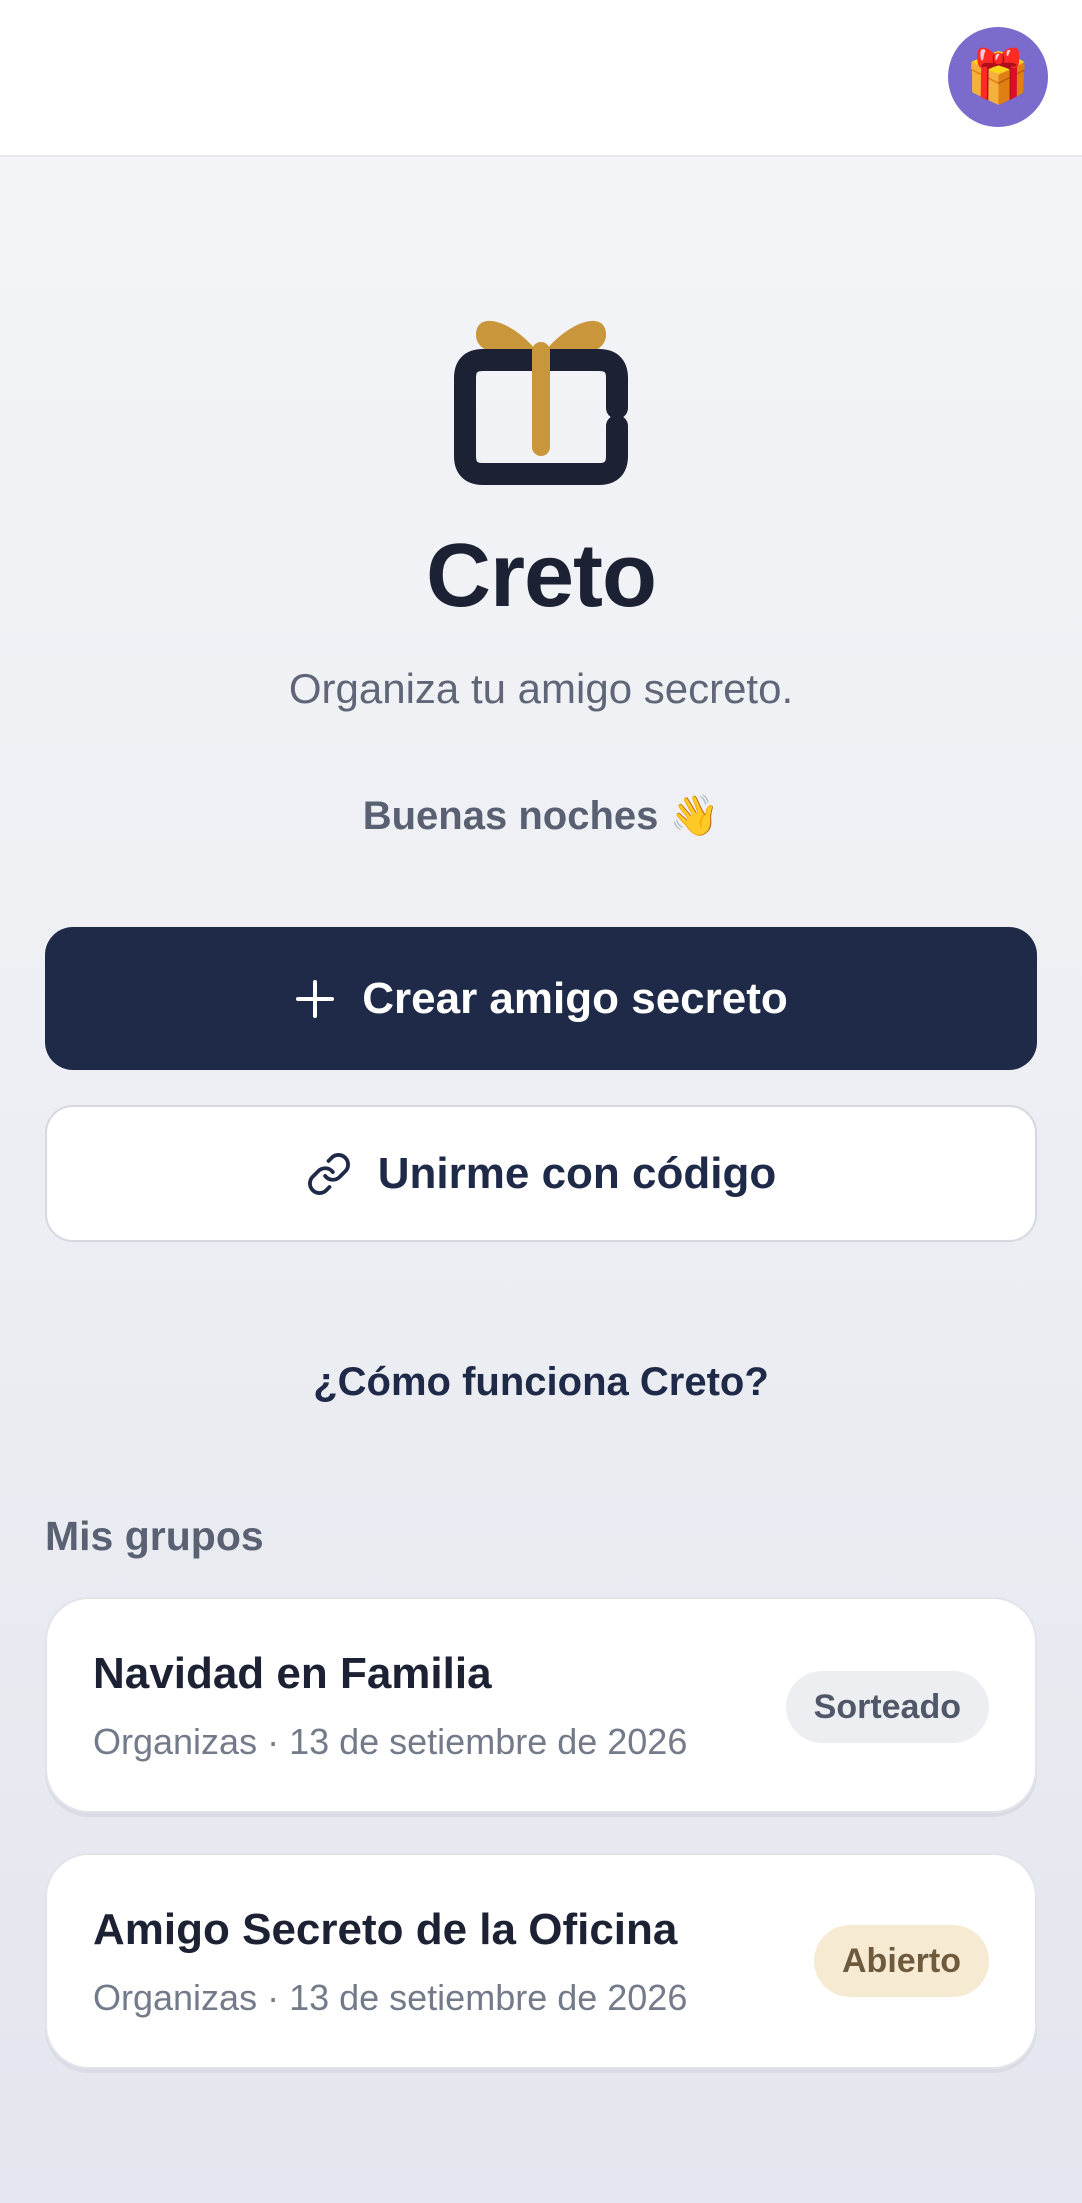 The width and height of the screenshot is (1082, 2203). I want to click on create-secret-friend-button: Crear amigo secreto, so click(541, 998).